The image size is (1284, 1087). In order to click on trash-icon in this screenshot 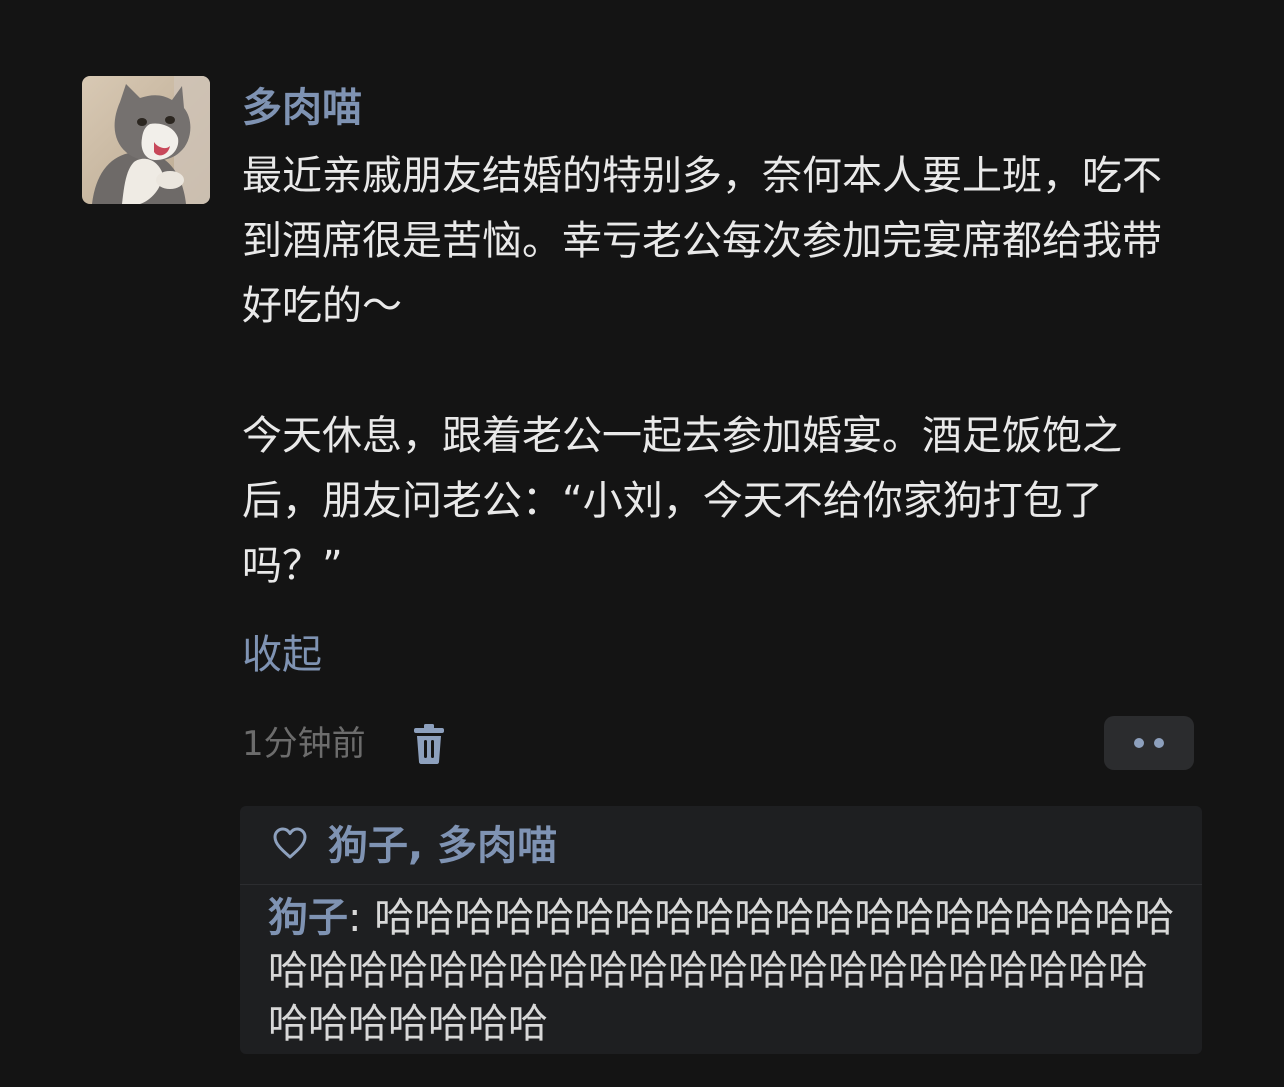, I will do `click(429, 744)`.